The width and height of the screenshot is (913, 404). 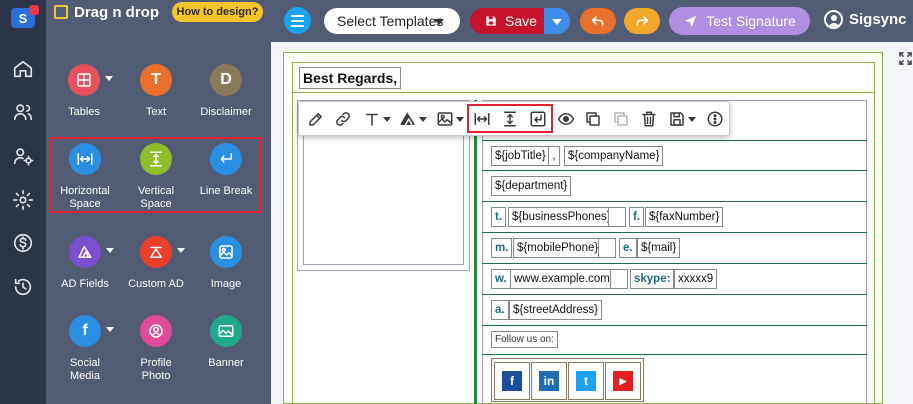 I want to click on tile-tables: Tables, so click(x=84, y=91).